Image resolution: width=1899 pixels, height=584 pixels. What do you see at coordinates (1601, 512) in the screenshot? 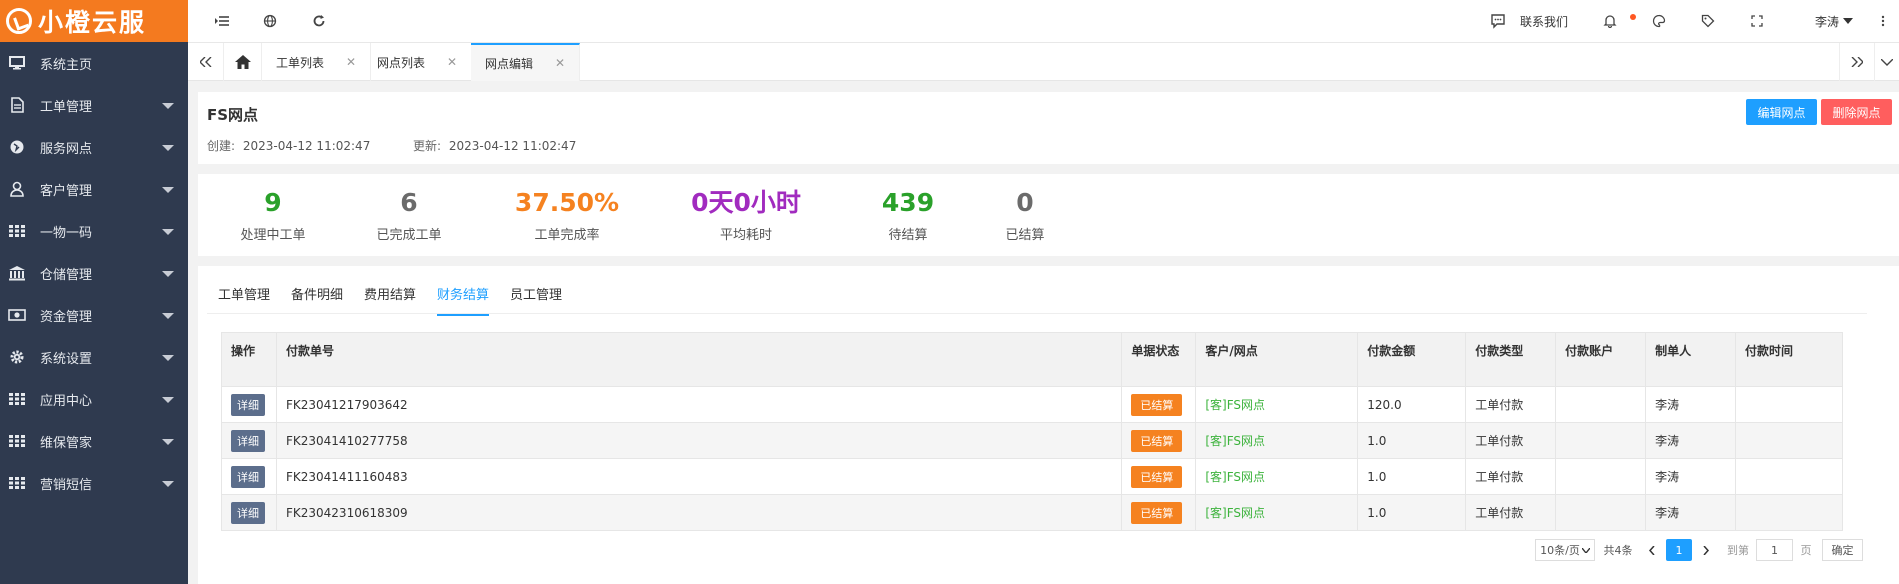
I see `payment-account` at bounding box center [1601, 512].